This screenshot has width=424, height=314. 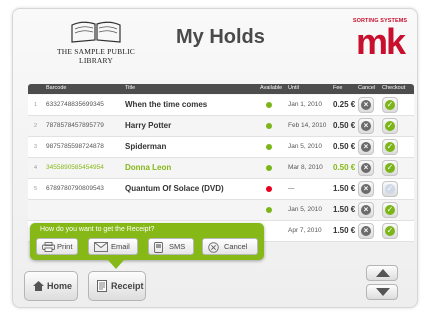 I want to click on popup-cancel-button: Cancel, so click(x=230, y=246).